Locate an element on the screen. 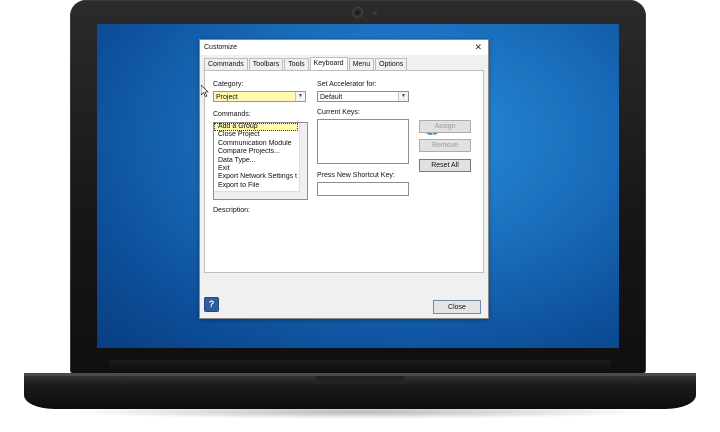 The height and width of the screenshot is (432, 720). commands-label: Commands: is located at coordinates (232, 114).